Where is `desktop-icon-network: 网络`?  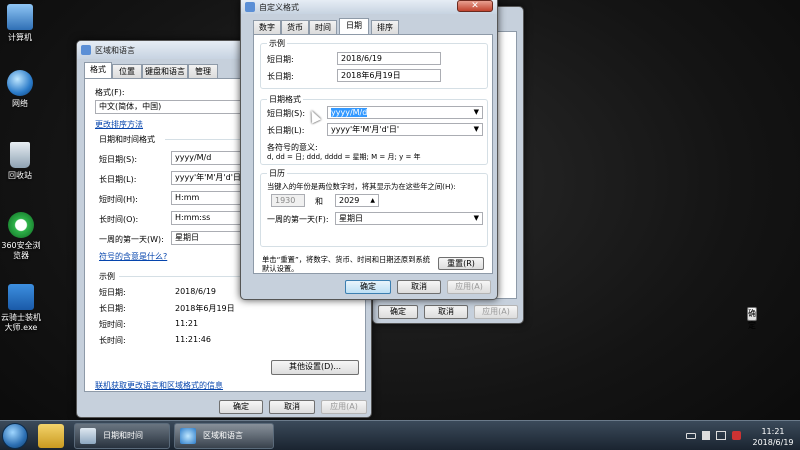 desktop-icon-network: 网络 is located at coordinates (20, 89).